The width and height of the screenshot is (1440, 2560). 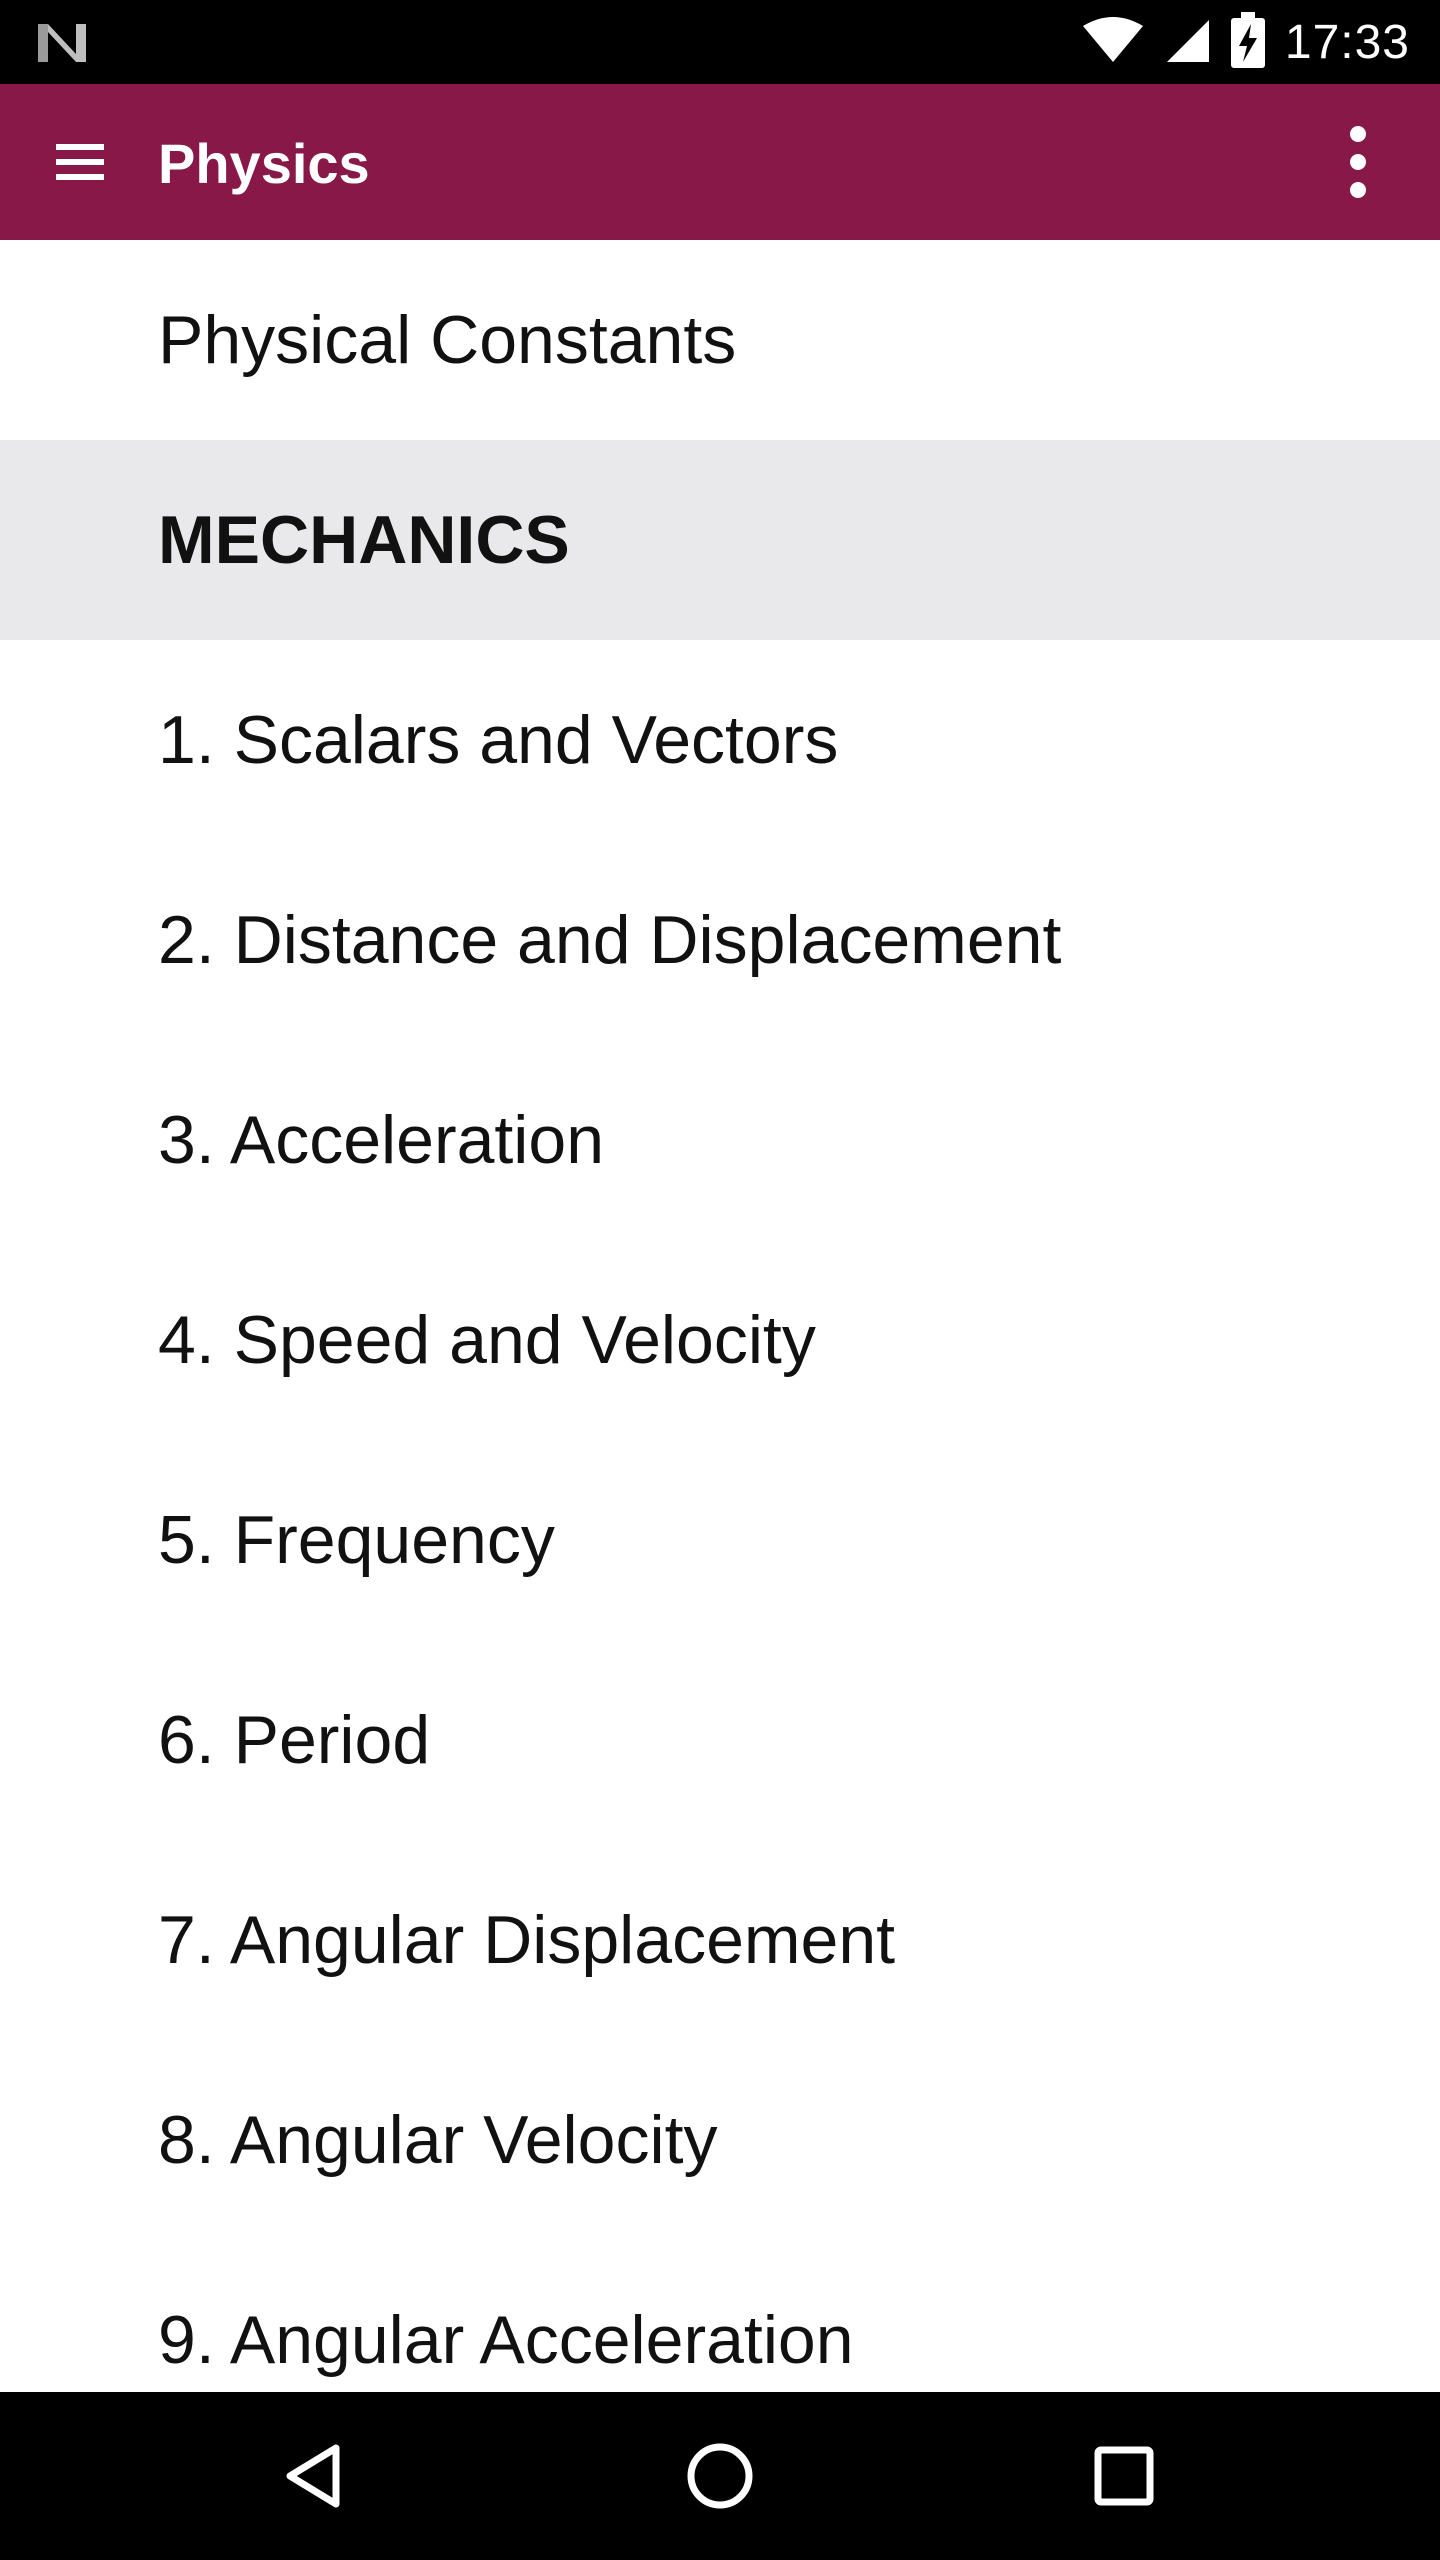 I want to click on recents-icon, so click(x=1124, y=2476).